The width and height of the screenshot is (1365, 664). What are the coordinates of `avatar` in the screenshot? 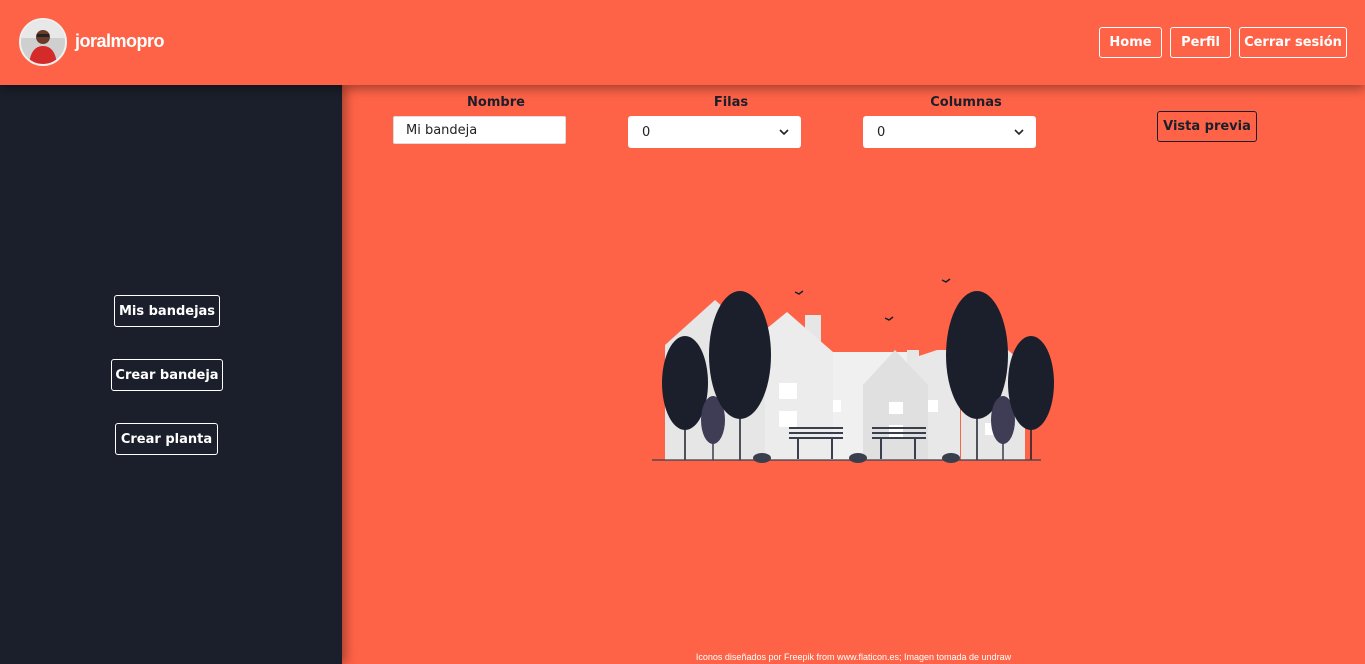 It's located at (43, 42).